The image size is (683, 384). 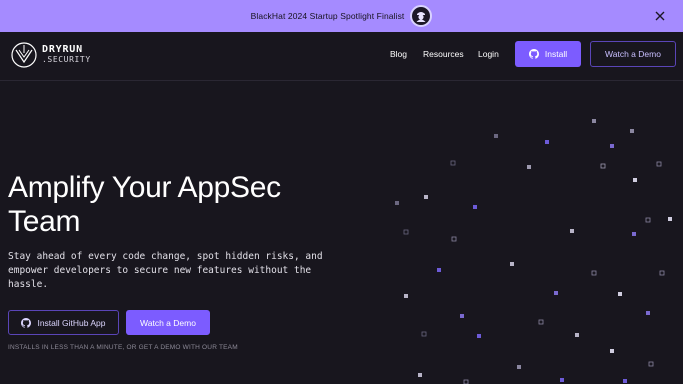 What do you see at coordinates (144, 204) in the screenshot?
I see `hero-title: Amplify Your AppSec Team` at bounding box center [144, 204].